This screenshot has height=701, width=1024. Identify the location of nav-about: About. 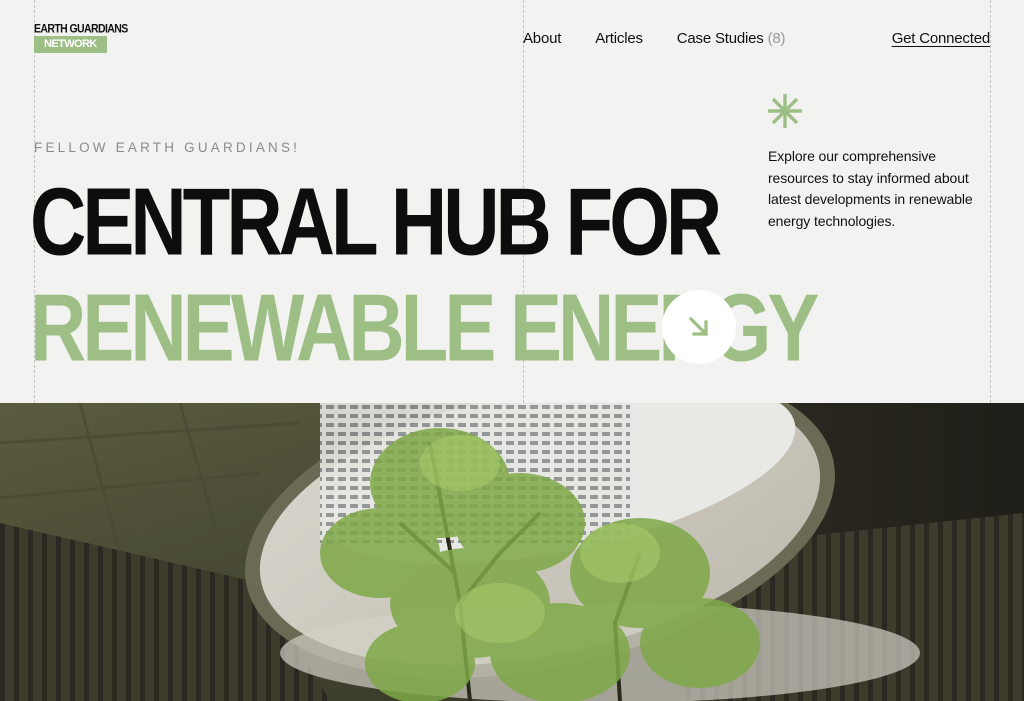
(542, 39).